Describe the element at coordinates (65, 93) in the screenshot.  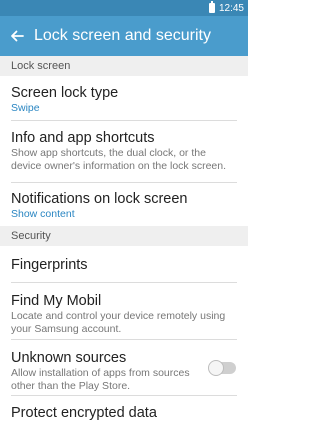
I see `item-title: Screen lock type` at that location.